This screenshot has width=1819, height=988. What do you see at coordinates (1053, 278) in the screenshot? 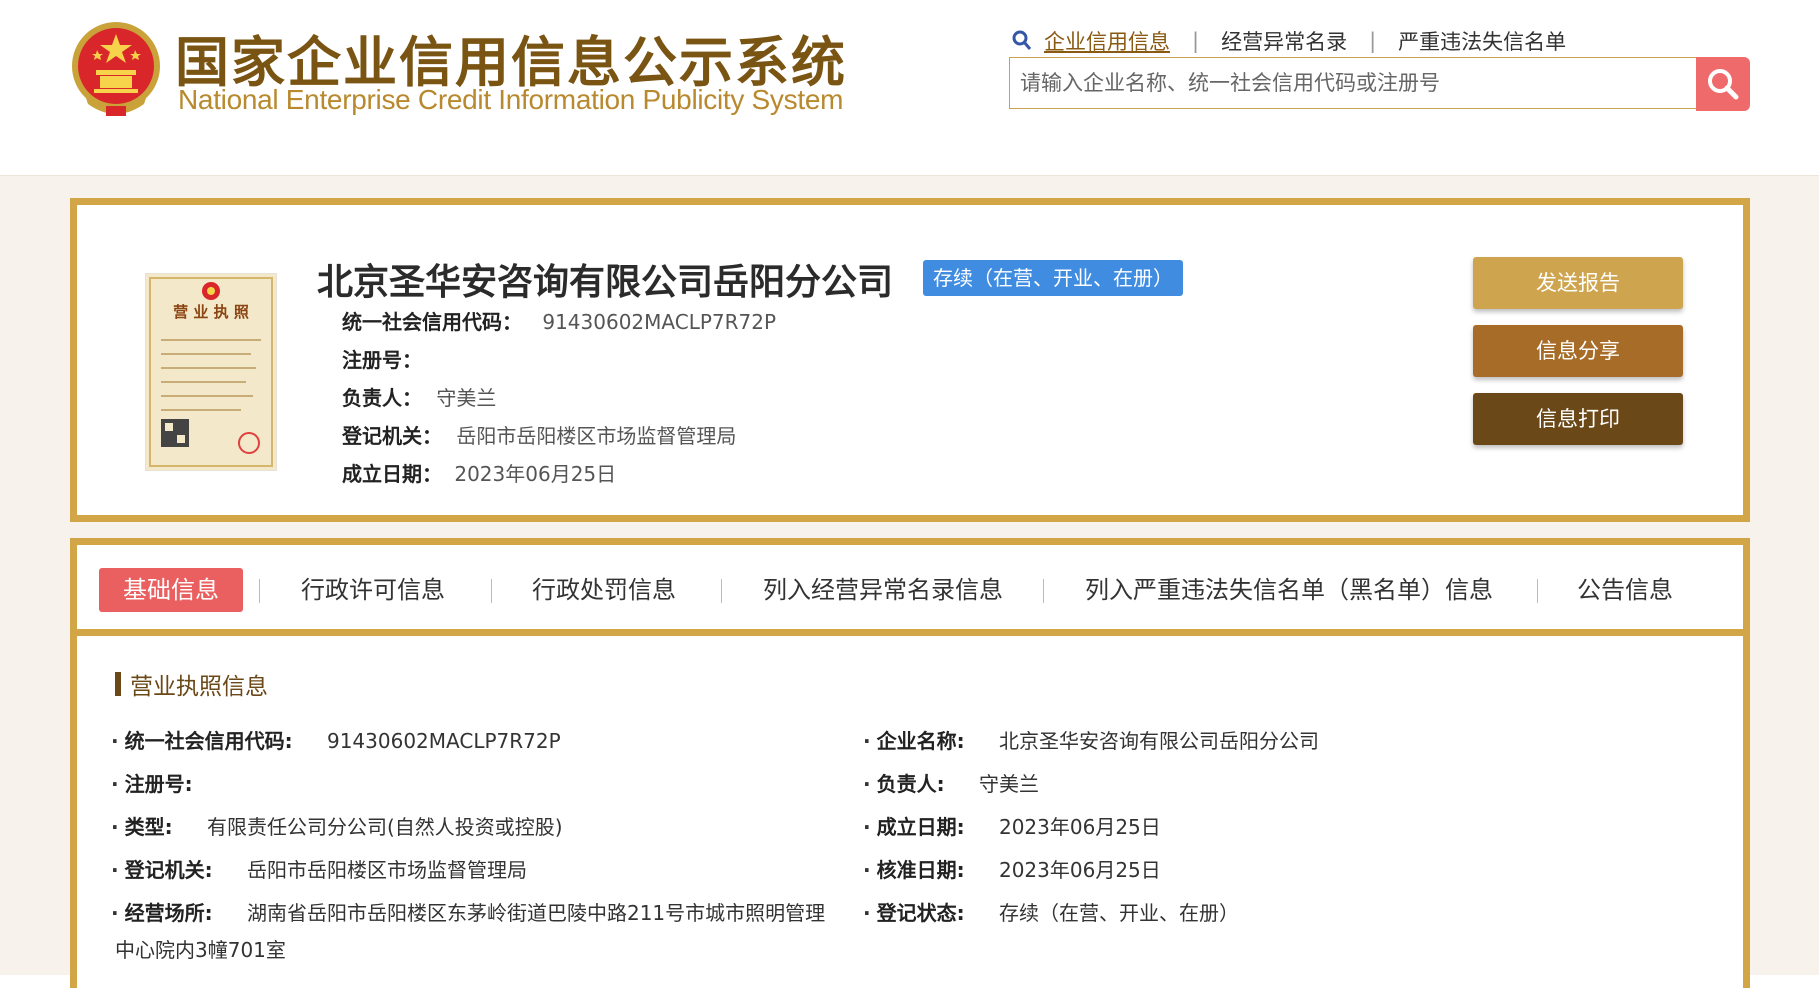
I see `status-badge: 存续（在营、开业、在册）` at bounding box center [1053, 278].